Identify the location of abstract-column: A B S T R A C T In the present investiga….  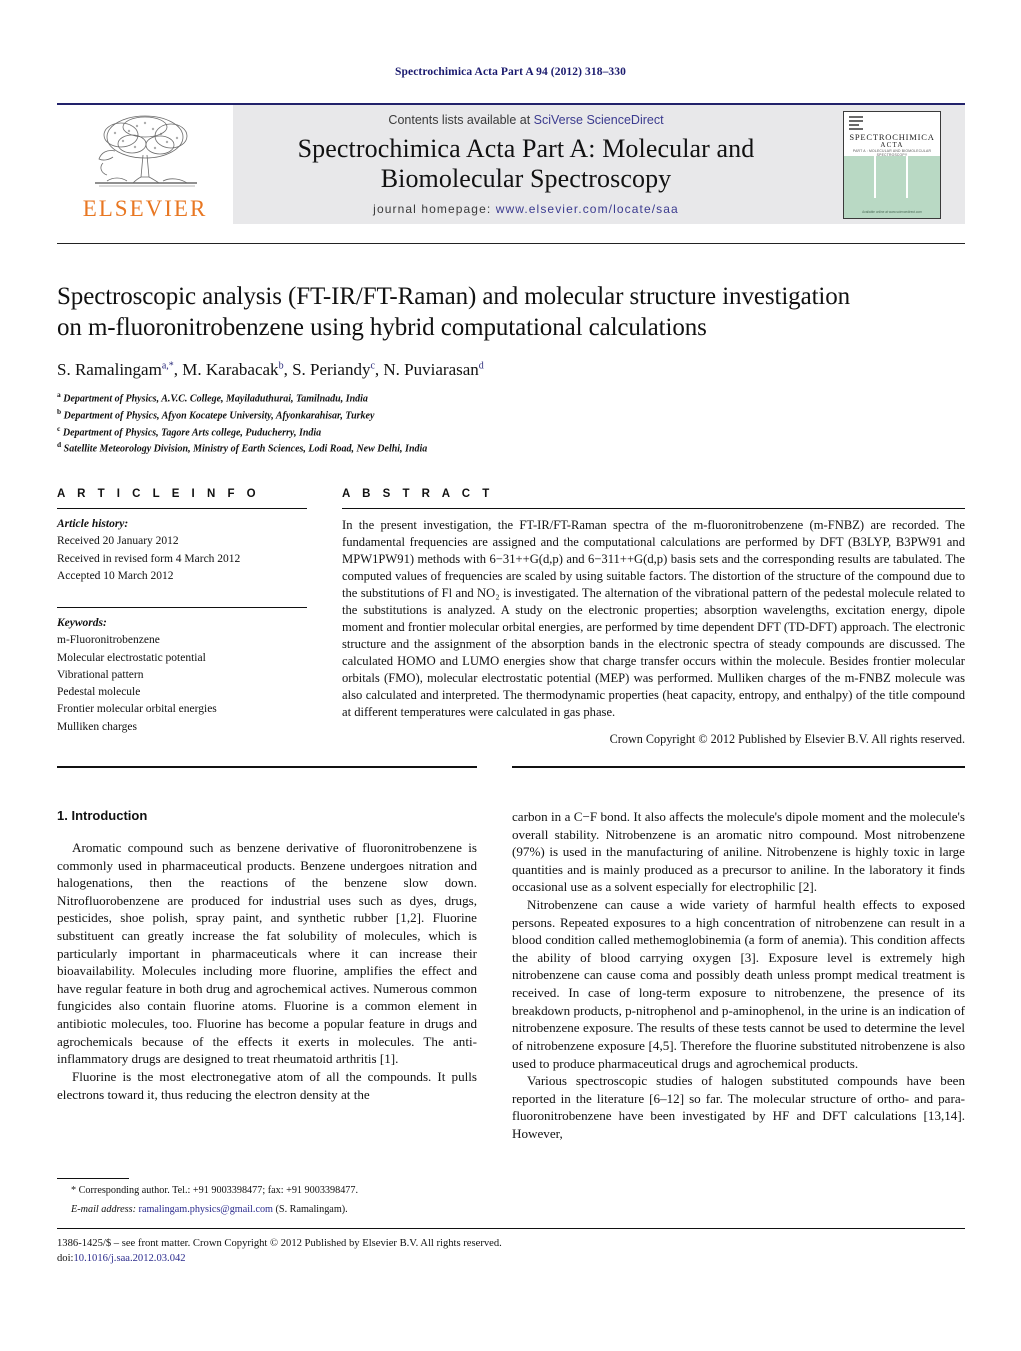
(653, 617).